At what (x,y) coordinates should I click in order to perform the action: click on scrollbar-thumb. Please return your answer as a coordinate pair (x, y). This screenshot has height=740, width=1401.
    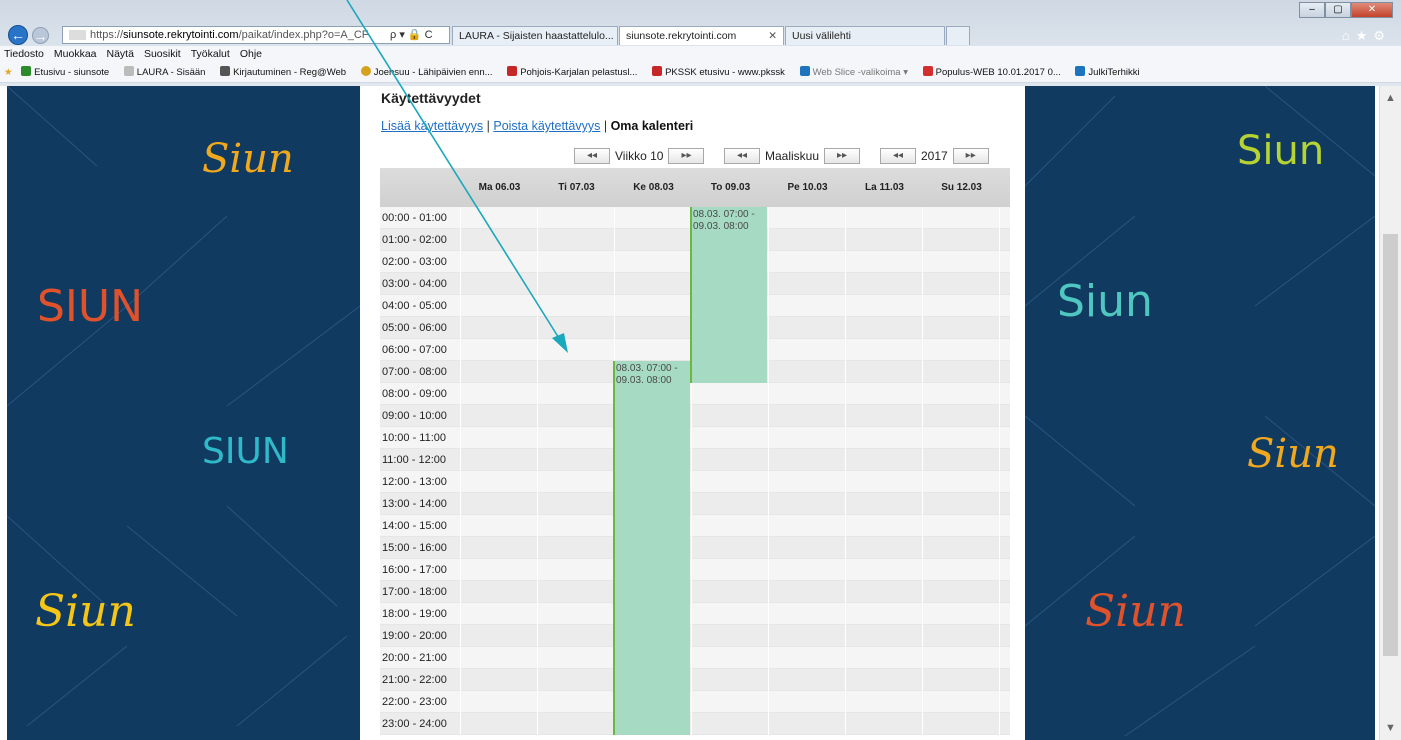
    Looking at the image, I should click on (1390, 445).